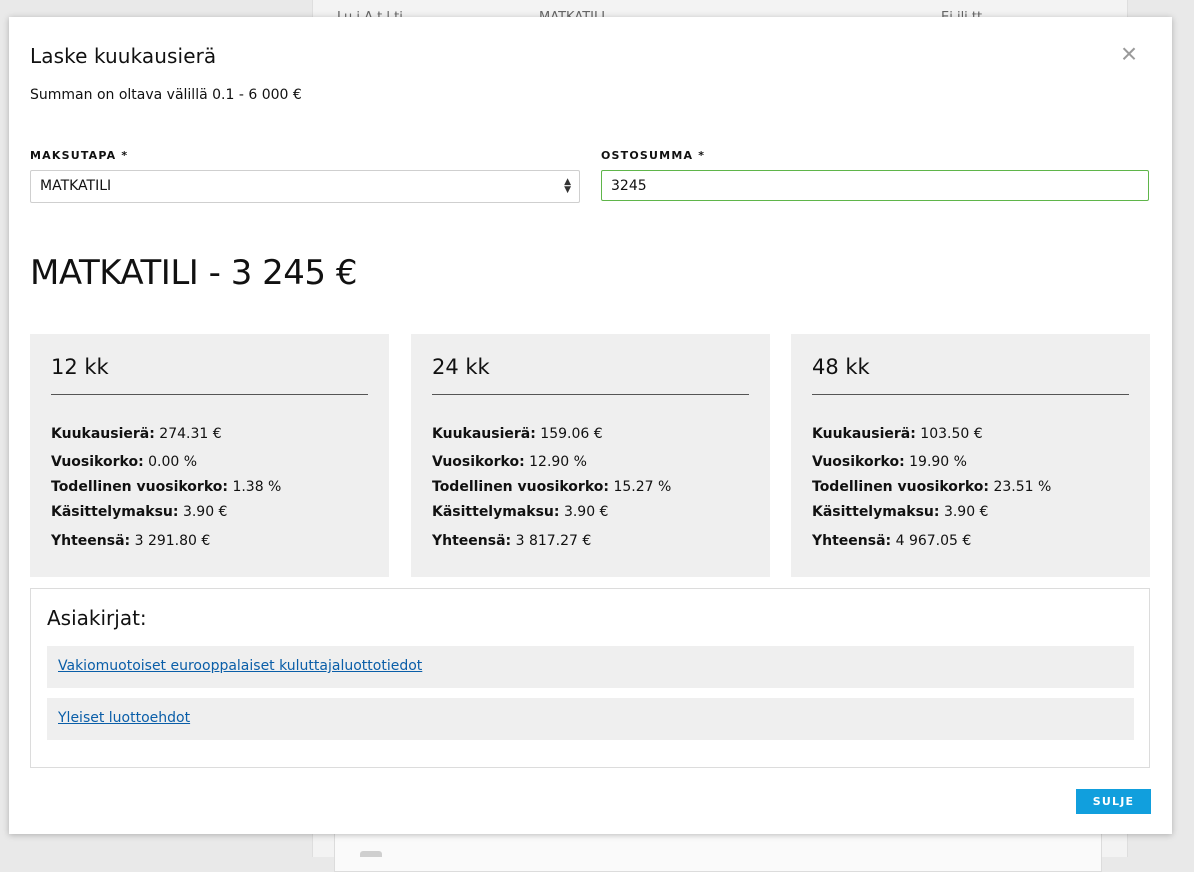 This screenshot has height=872, width=1194. What do you see at coordinates (193, 273) in the screenshot?
I see `summary-heading: MATKATILI - 3 245 €` at bounding box center [193, 273].